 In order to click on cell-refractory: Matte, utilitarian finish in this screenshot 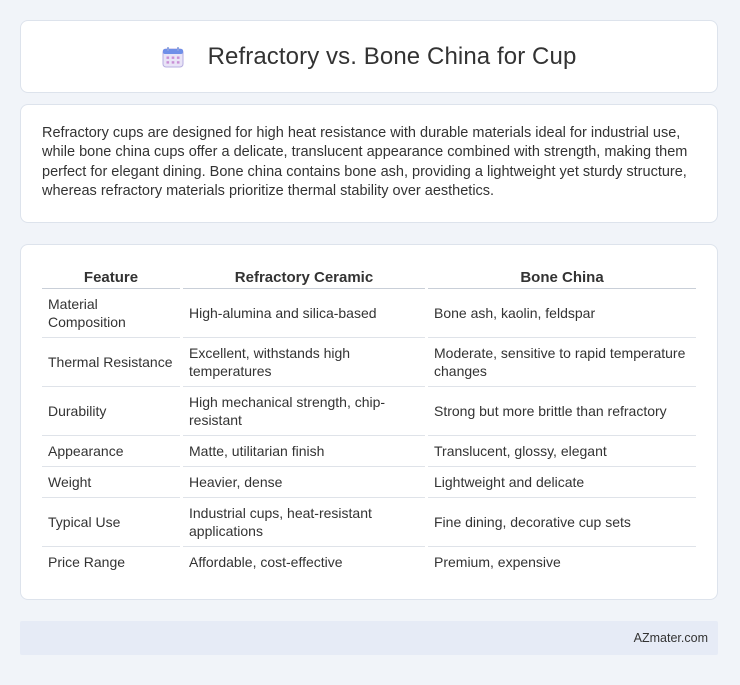, I will do `click(304, 451)`.